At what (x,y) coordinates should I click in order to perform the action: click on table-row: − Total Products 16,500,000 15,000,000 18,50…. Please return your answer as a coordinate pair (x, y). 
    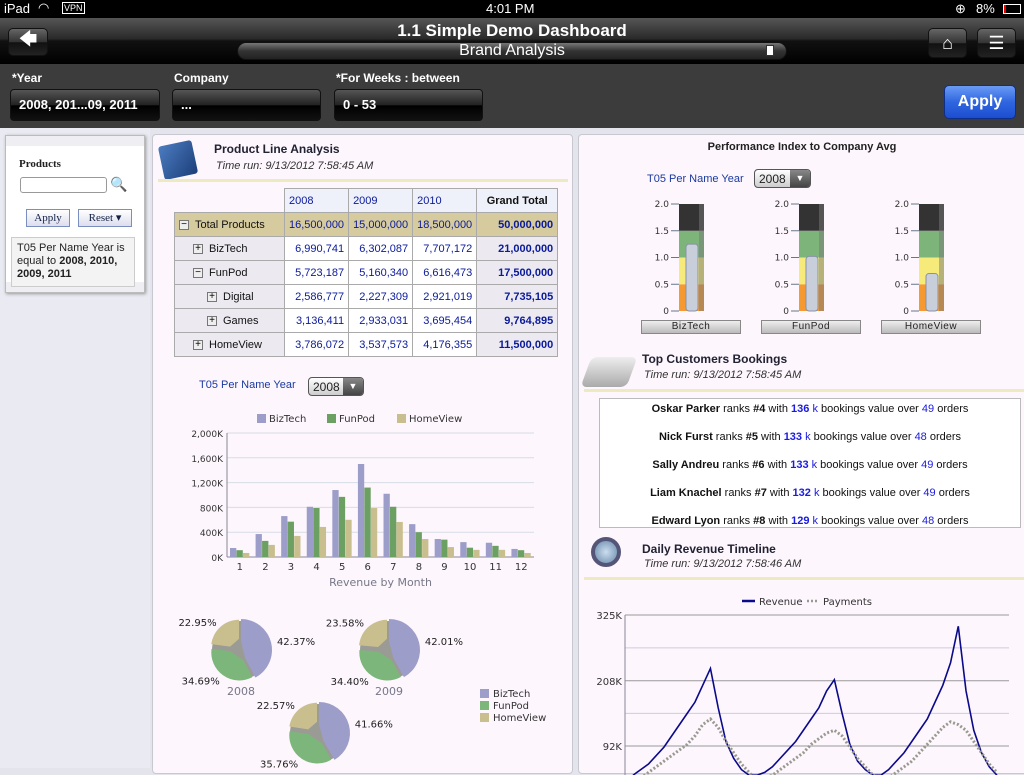
    Looking at the image, I should click on (366, 224).